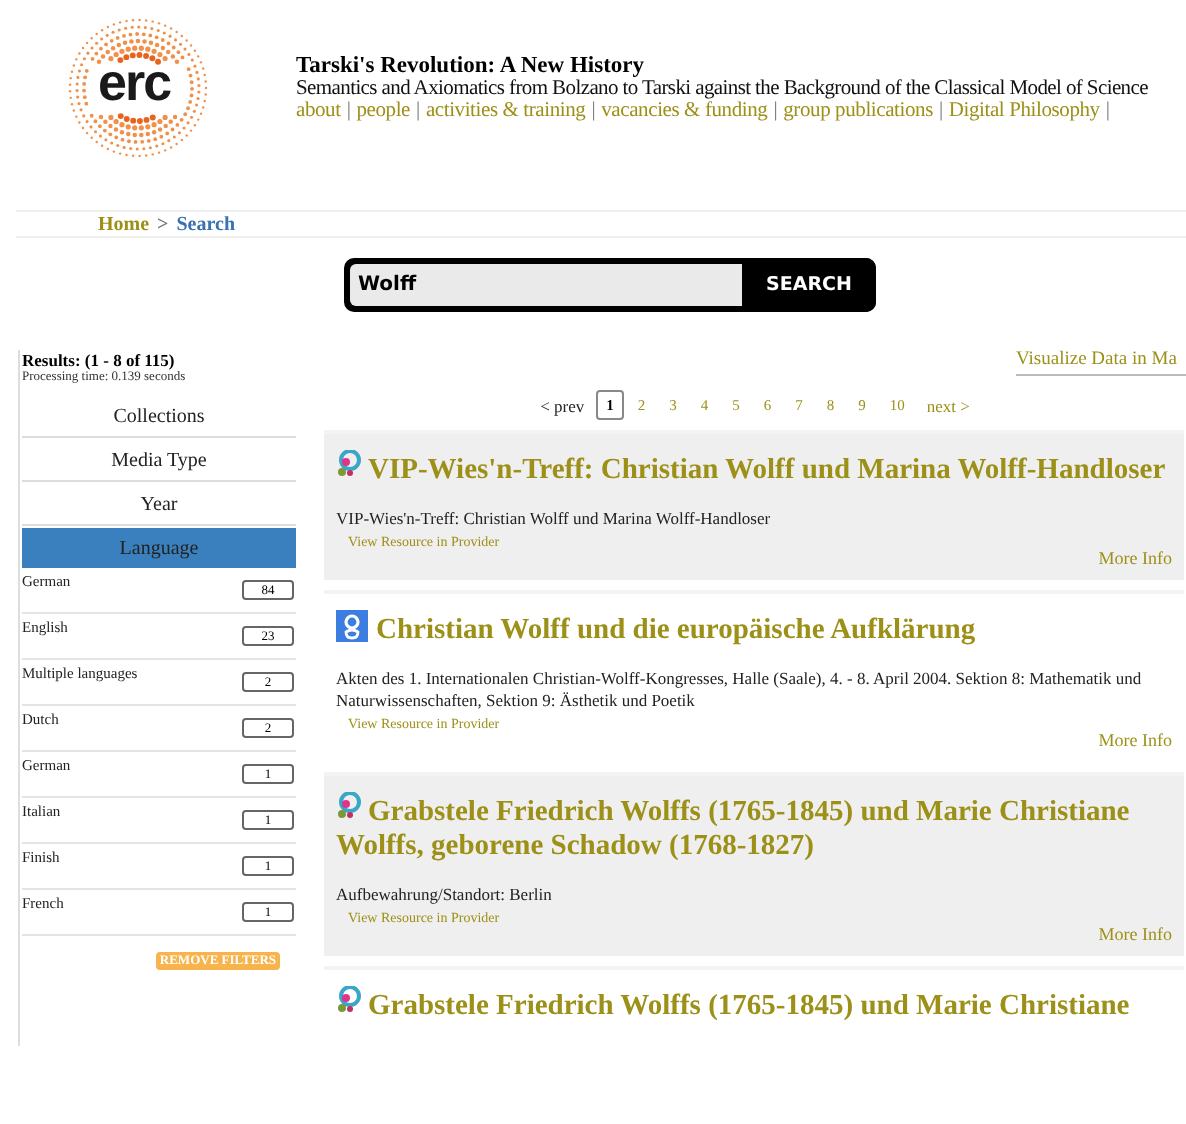 The width and height of the screenshot is (1186, 1124). What do you see at coordinates (318, 111) in the screenshot?
I see `nav-link: about` at bounding box center [318, 111].